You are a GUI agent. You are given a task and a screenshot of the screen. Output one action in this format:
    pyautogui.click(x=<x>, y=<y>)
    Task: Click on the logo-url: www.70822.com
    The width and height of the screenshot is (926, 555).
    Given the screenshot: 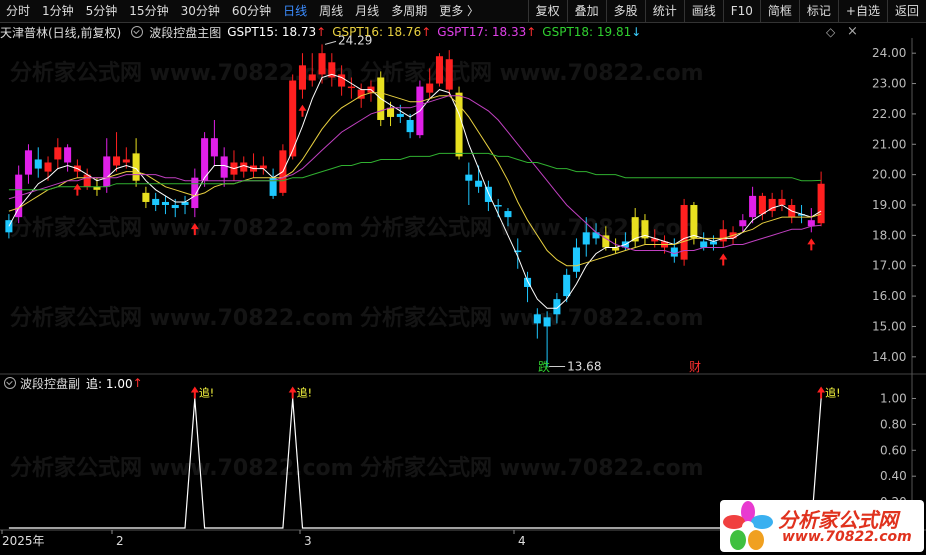 What is the action you would take?
    pyautogui.click(x=847, y=537)
    